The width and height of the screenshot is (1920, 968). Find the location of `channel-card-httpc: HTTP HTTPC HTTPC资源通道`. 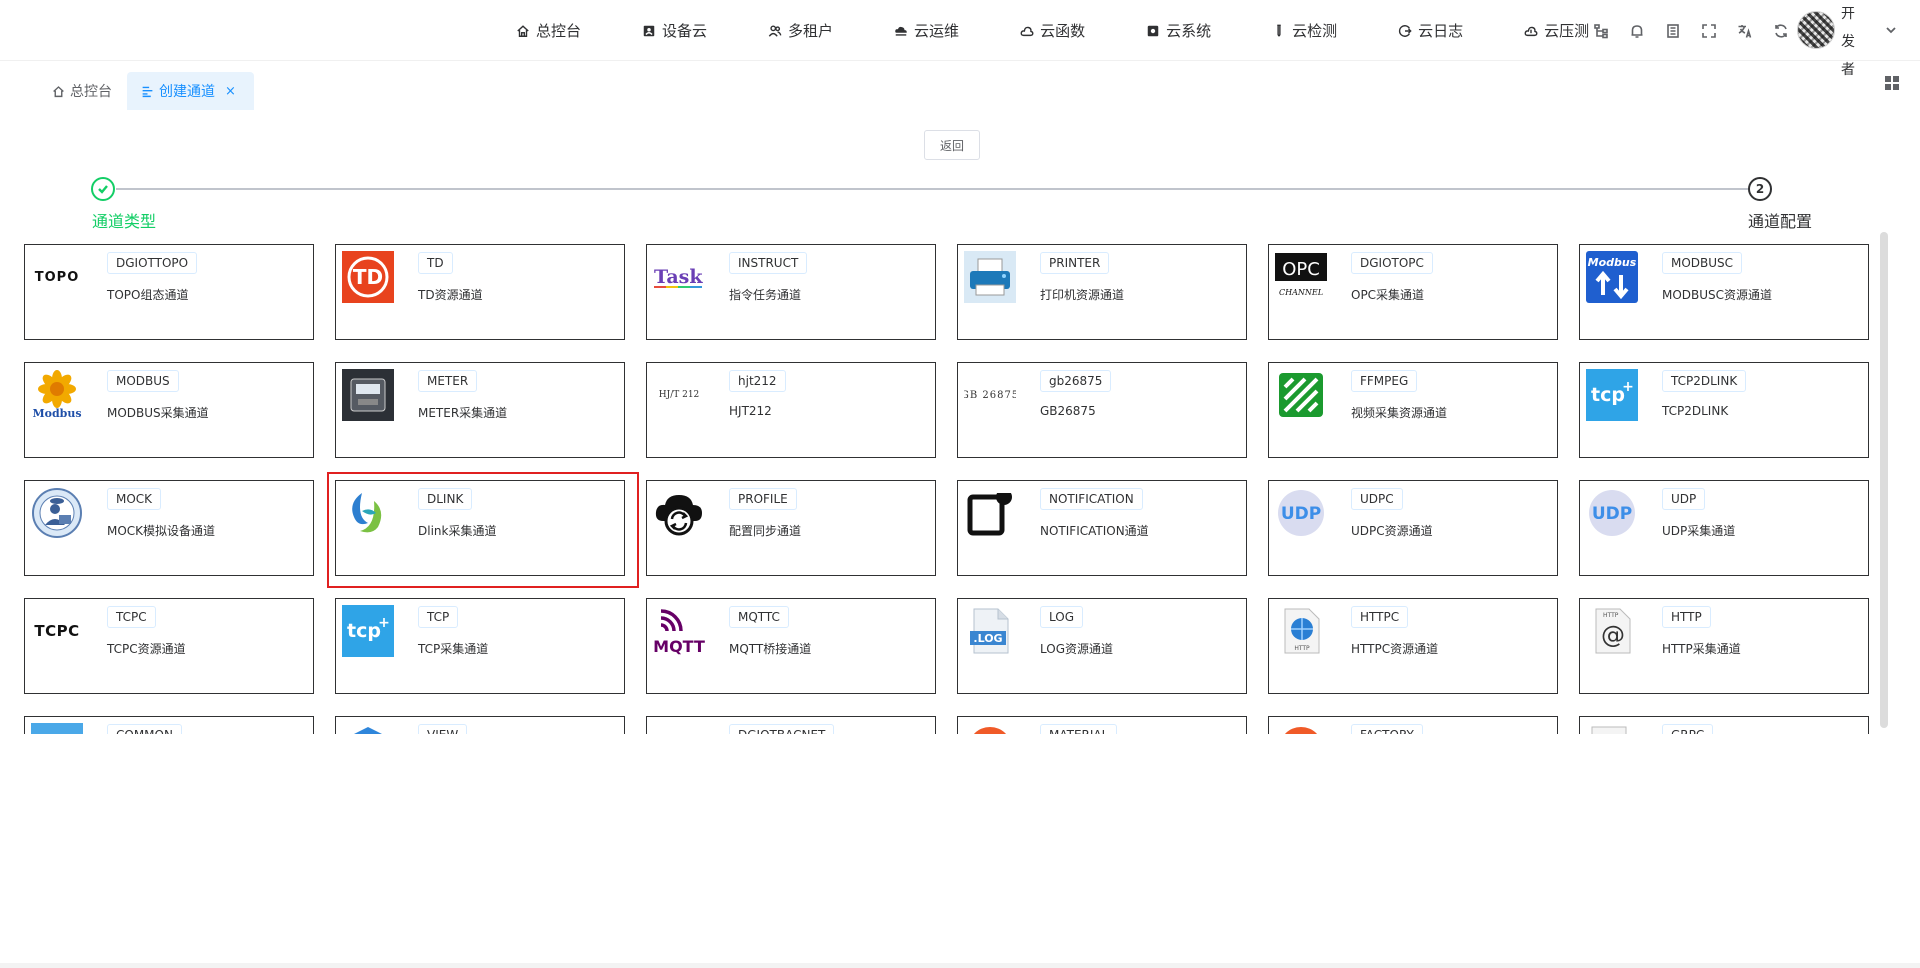

channel-card-httpc: HTTP HTTPC HTTPC资源通道 is located at coordinates (1413, 646).